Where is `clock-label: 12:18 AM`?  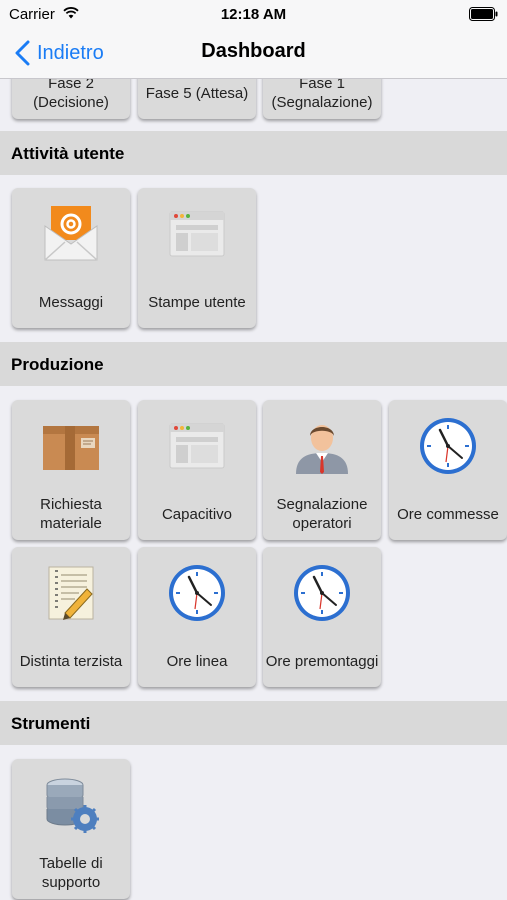 clock-label: 12:18 AM is located at coordinates (253, 14).